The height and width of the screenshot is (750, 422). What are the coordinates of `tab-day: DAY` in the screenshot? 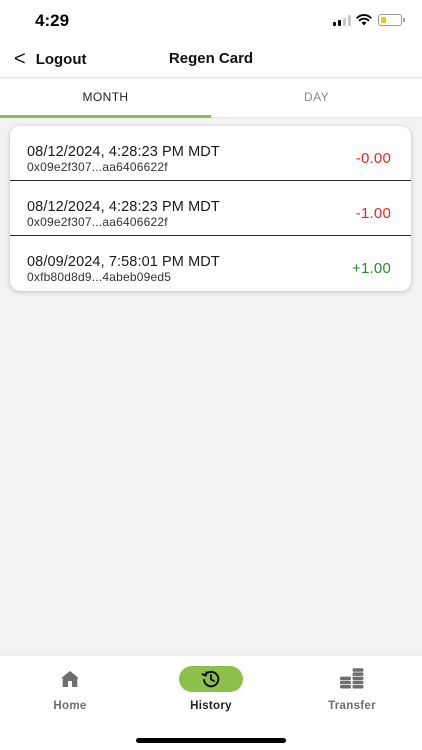 It's located at (316, 98).